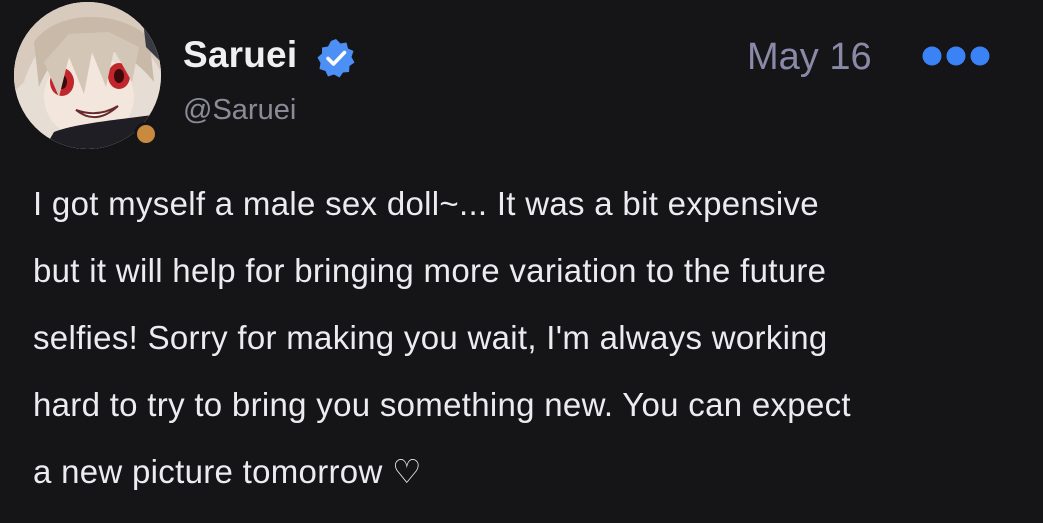 This screenshot has height=523, width=1043. Describe the element at coordinates (336, 58) in the screenshot. I see `verified-badge-icon` at that location.